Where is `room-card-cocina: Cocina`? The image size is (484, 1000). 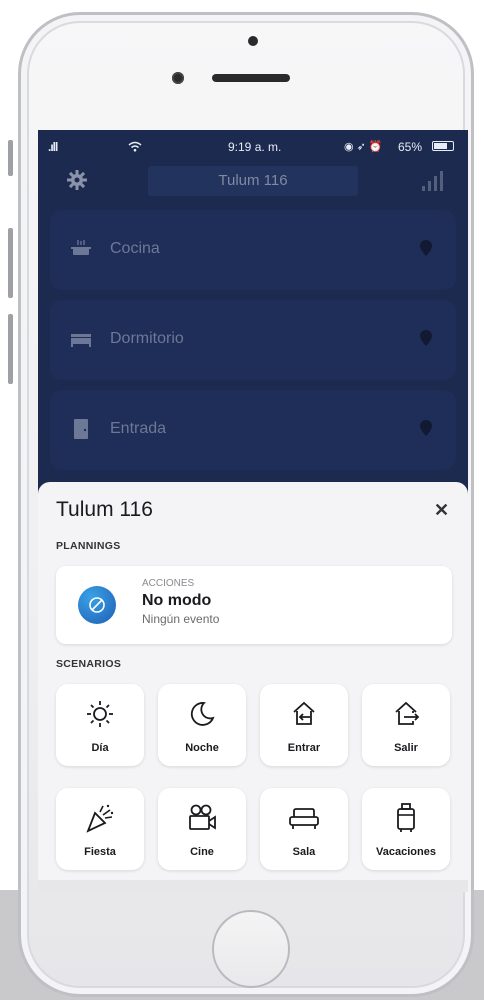
room-card-cocina: Cocina is located at coordinates (253, 250).